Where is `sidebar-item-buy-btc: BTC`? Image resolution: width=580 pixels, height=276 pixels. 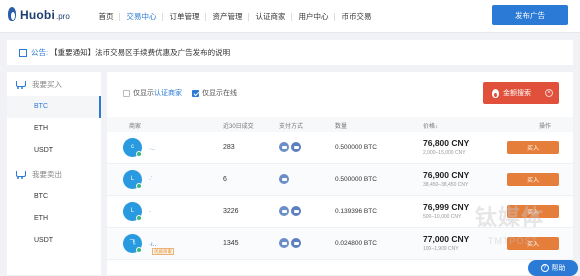
sidebar-item-buy-btc: BTC is located at coordinates (54, 107).